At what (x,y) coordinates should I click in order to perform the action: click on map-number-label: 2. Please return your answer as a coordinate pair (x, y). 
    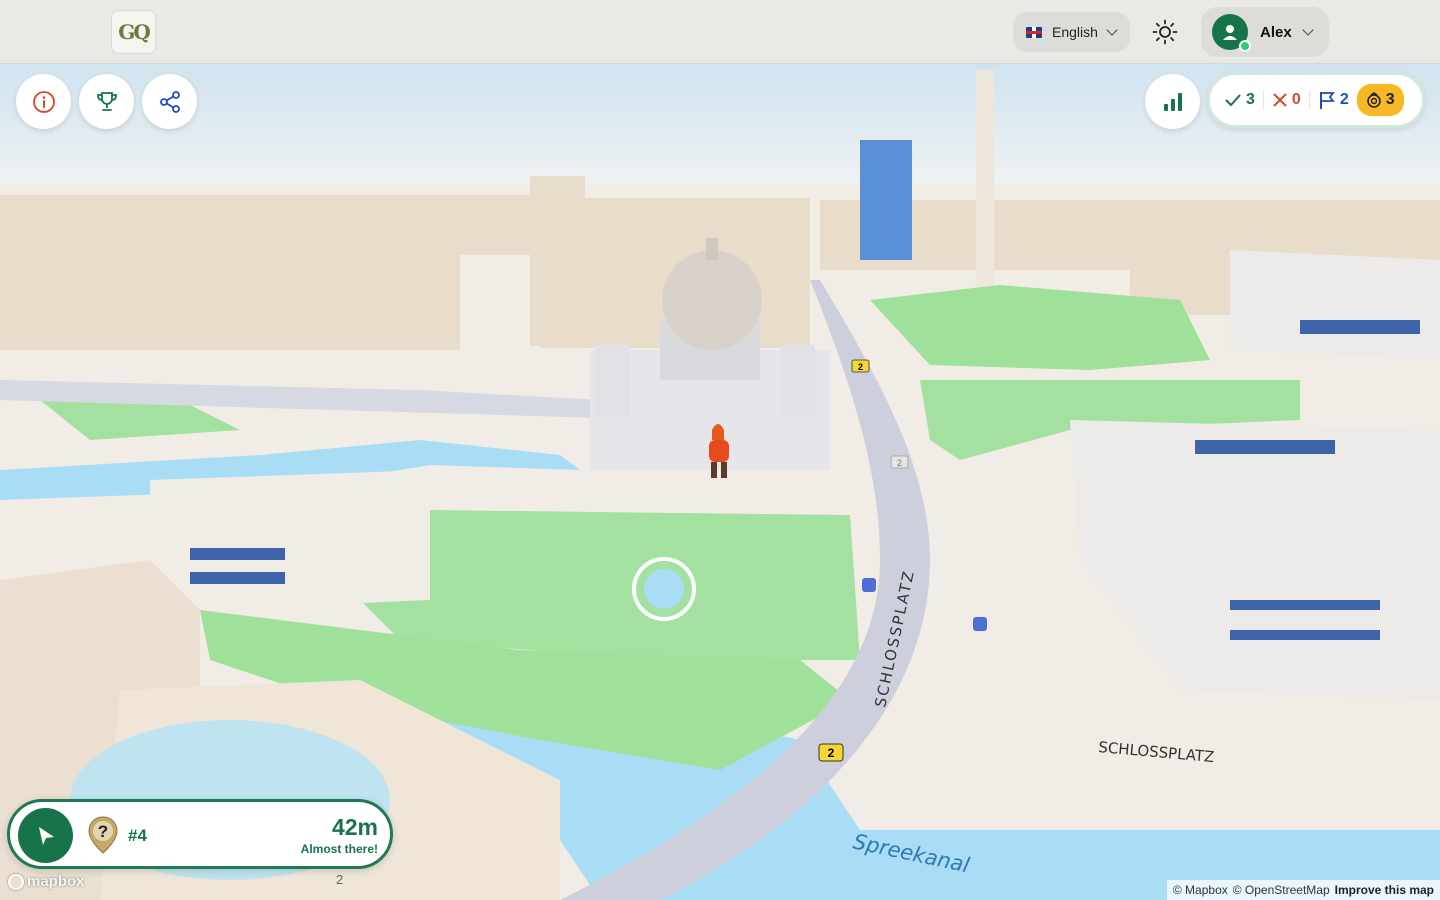
    Looking at the image, I should click on (339, 879).